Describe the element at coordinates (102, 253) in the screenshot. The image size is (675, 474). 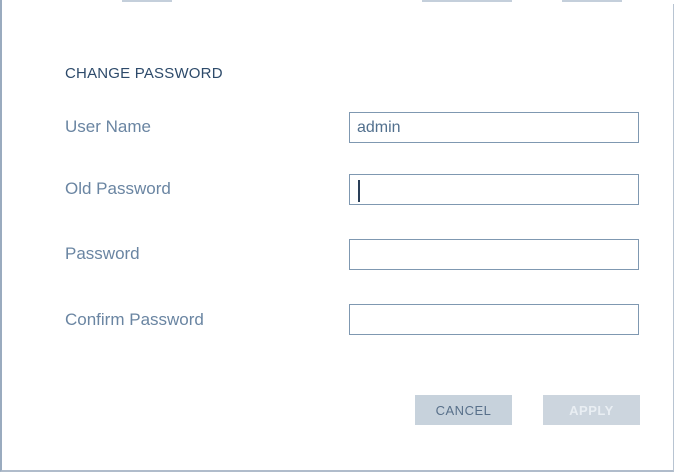
I see `password-label: Password` at that location.